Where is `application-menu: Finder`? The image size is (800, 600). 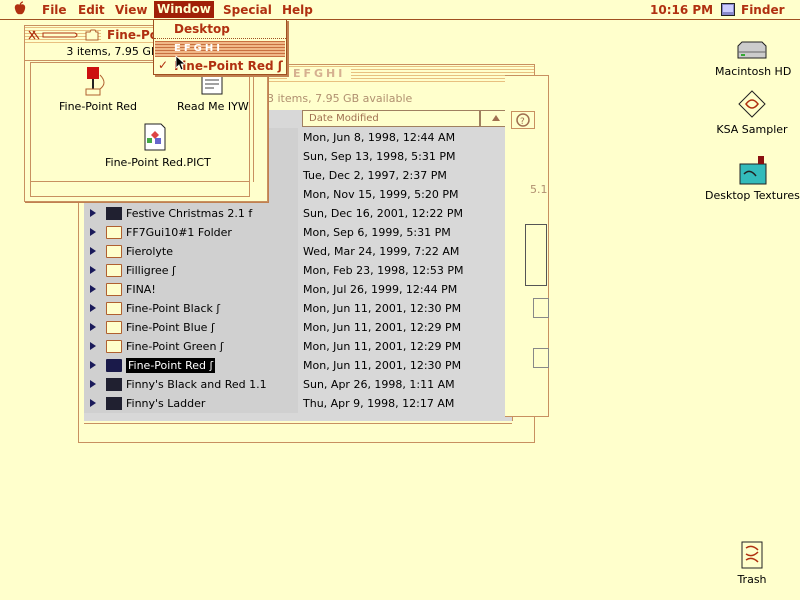
application-menu: Finder is located at coordinates (763, 10).